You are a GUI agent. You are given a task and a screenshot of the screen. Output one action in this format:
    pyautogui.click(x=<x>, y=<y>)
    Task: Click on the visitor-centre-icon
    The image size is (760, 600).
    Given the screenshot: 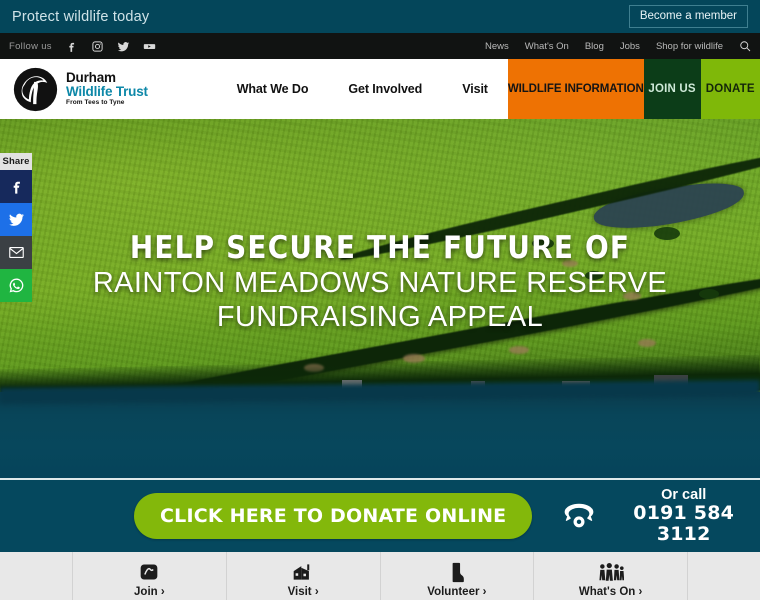 What is the action you would take?
    pyautogui.click(x=303, y=572)
    